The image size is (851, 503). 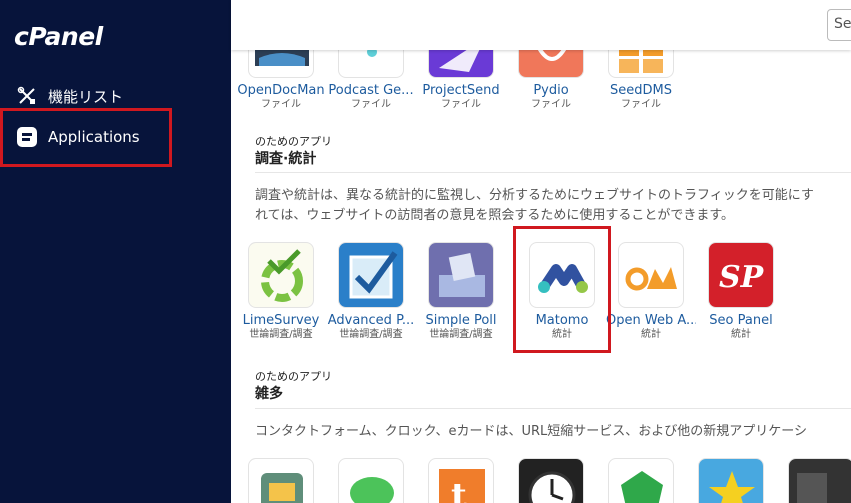 I want to click on limesurvey-icon, so click(x=281, y=275).